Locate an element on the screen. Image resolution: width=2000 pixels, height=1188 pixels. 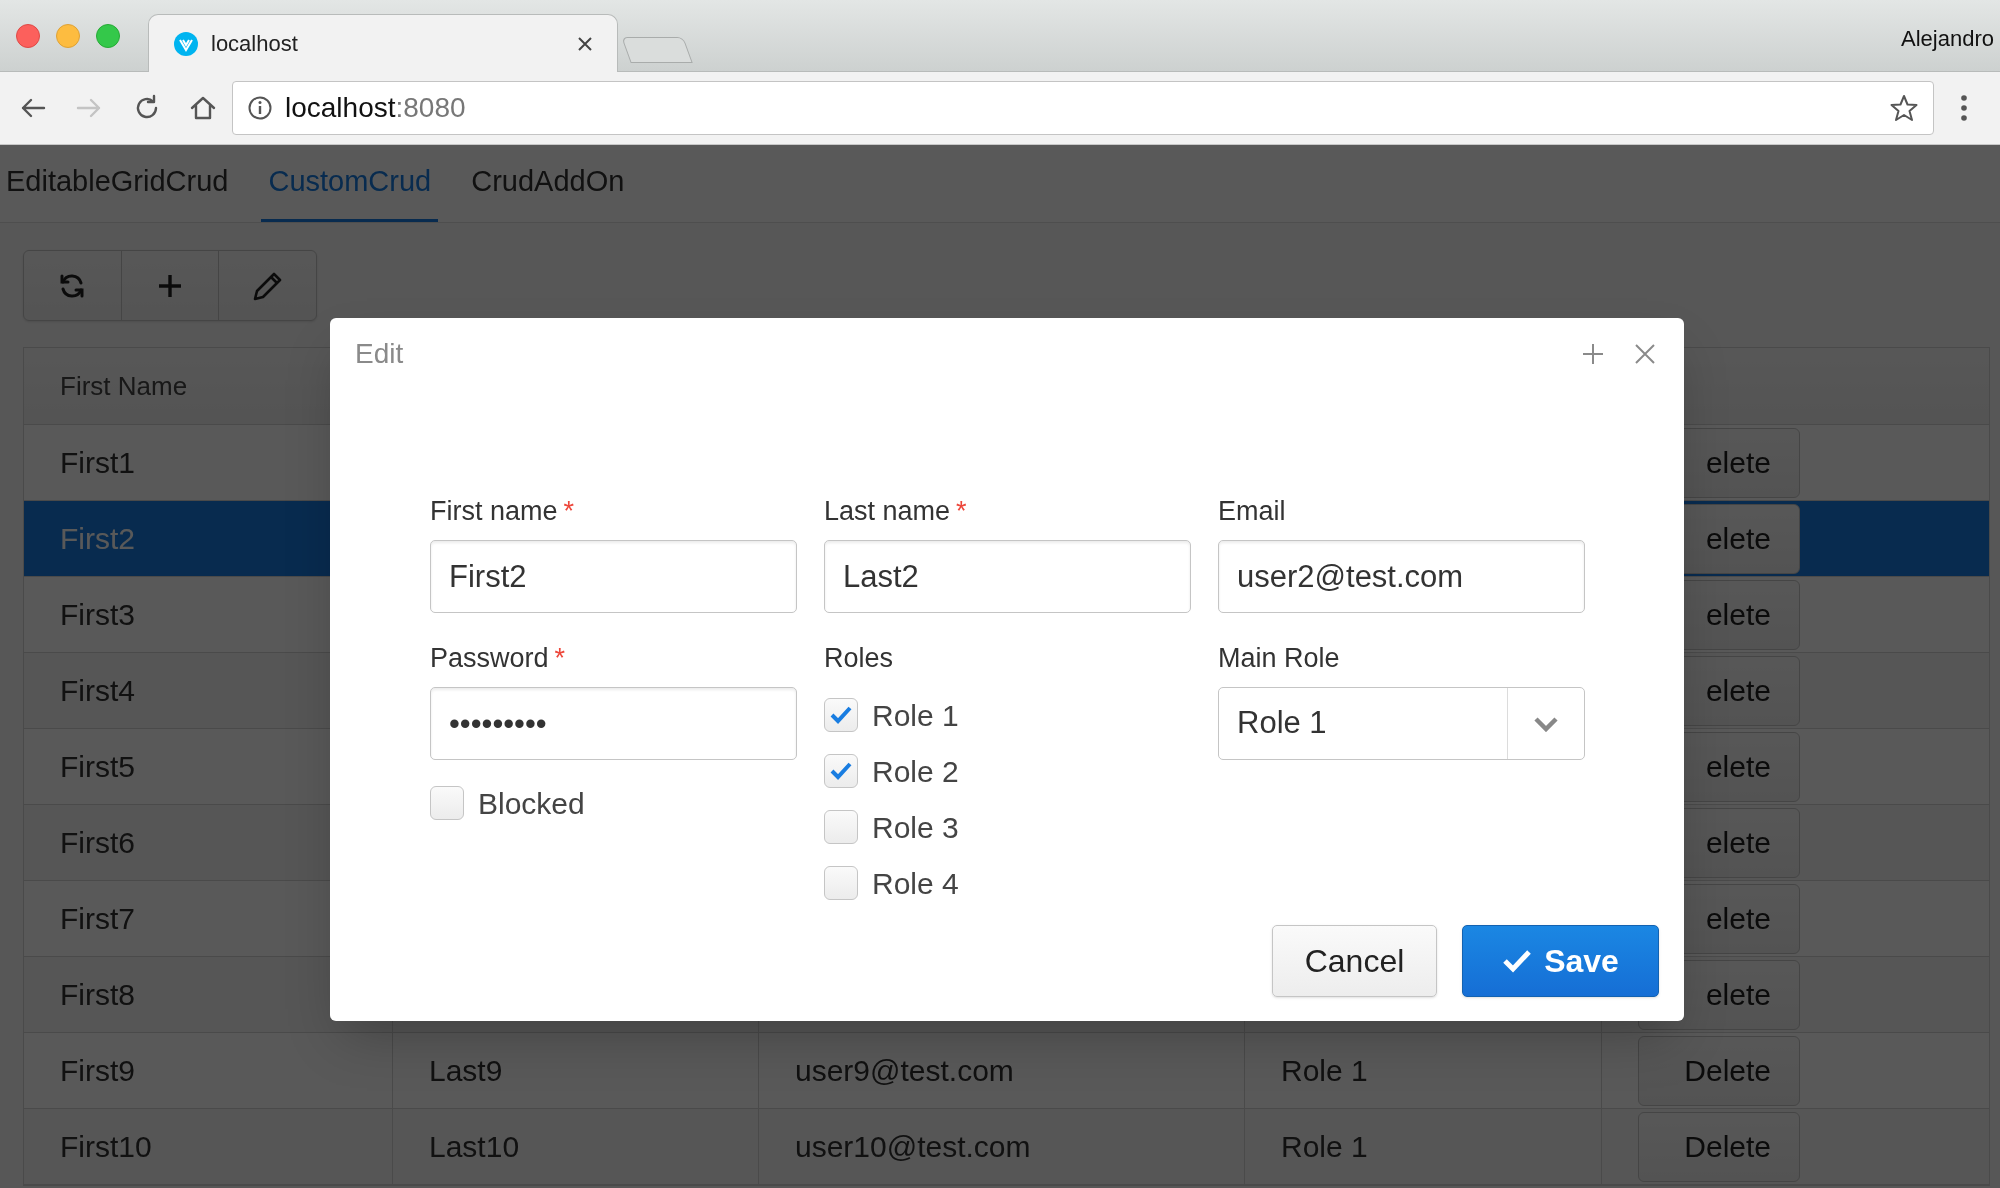
table-cell-text: First2 is located at coordinates (97, 539).